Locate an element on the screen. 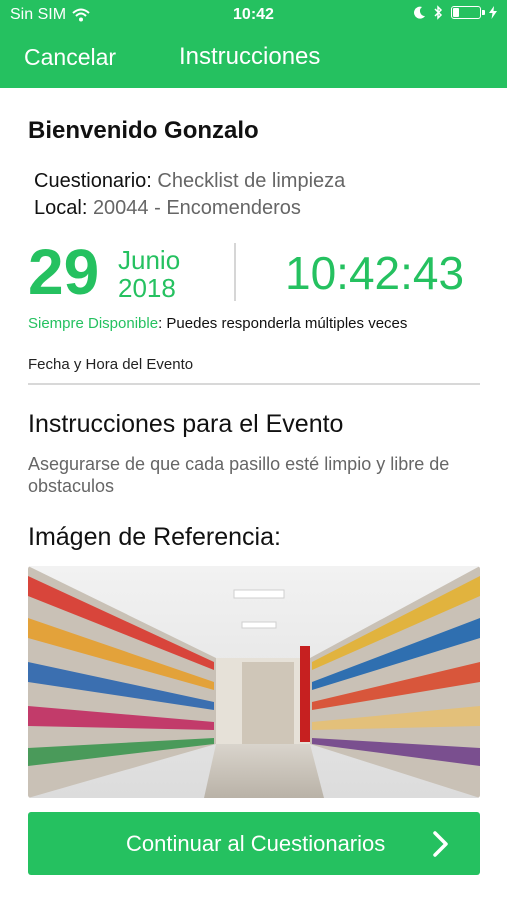 Image resolution: width=507 pixels, height=900 pixels. availability-text: : Puedes responderla múltiples veces is located at coordinates (283, 323).